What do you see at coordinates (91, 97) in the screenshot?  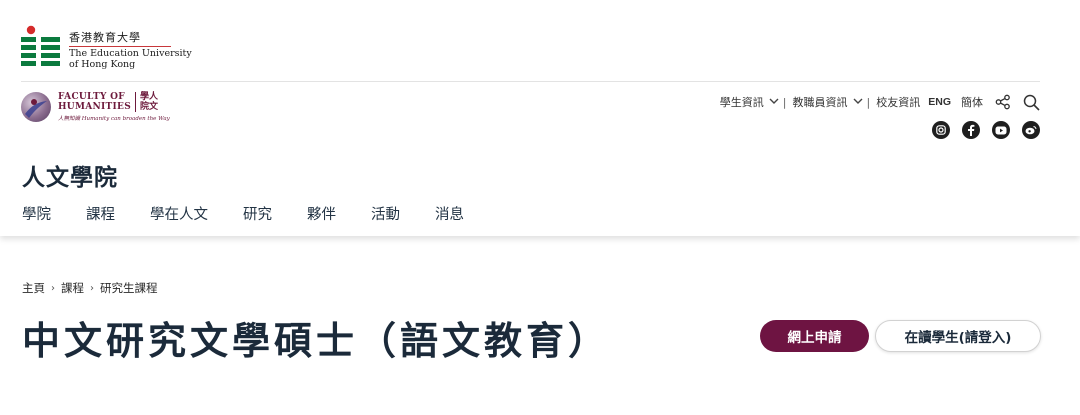 I see `faculty-name-en-1: FACULTY OF` at bounding box center [91, 97].